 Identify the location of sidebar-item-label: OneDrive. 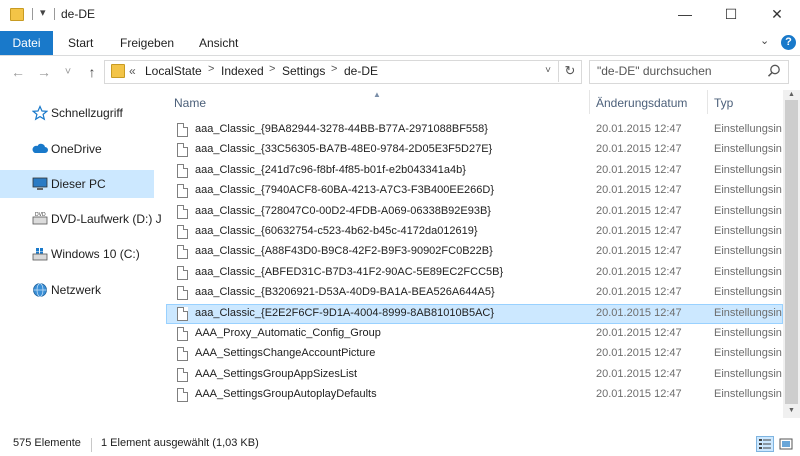
(76, 149).